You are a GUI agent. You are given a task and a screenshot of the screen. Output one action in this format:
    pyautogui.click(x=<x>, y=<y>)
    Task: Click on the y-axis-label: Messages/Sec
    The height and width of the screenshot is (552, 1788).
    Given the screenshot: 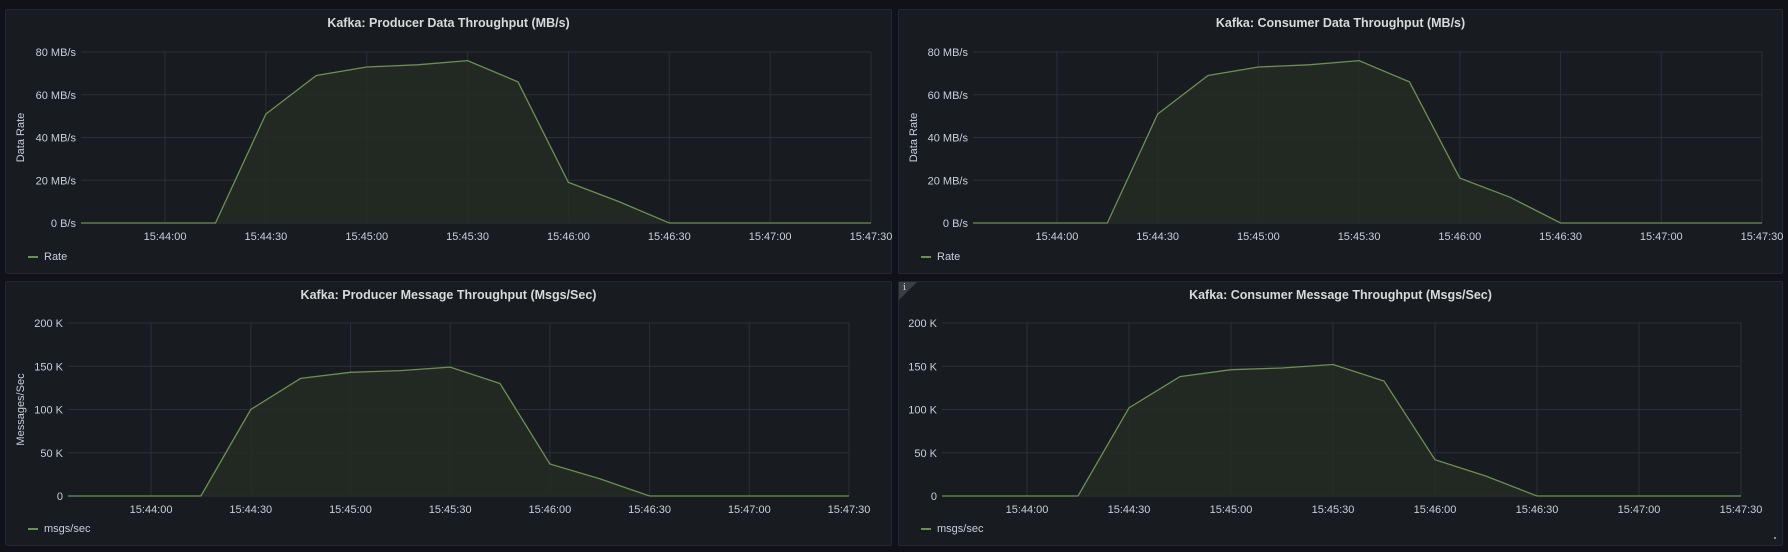 What is the action you would take?
    pyautogui.click(x=21, y=409)
    